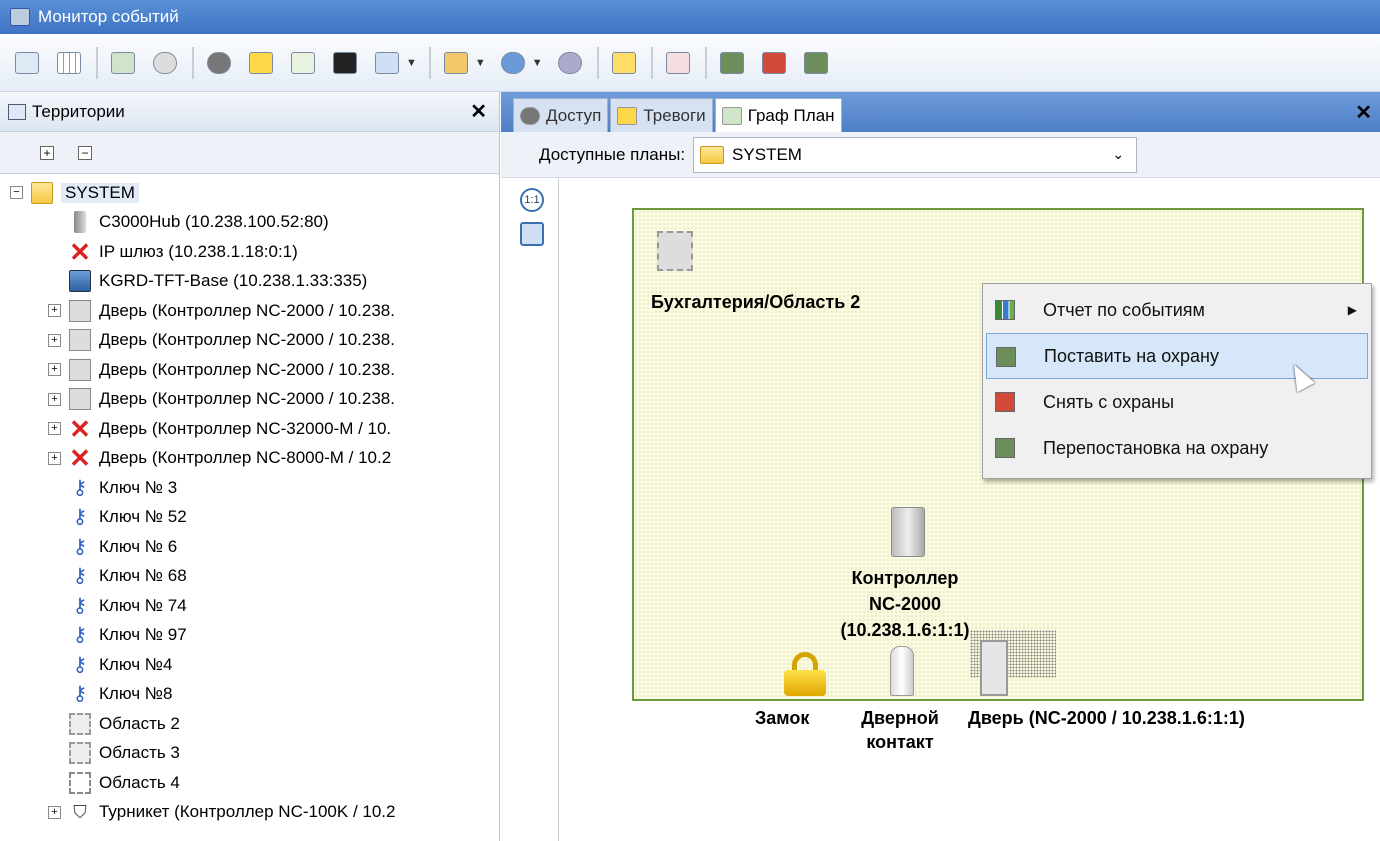 The image size is (1380, 841). What do you see at coordinates (1131, 355) in the screenshot?
I see `menu-item-label: Поставить на охрану` at bounding box center [1131, 355].